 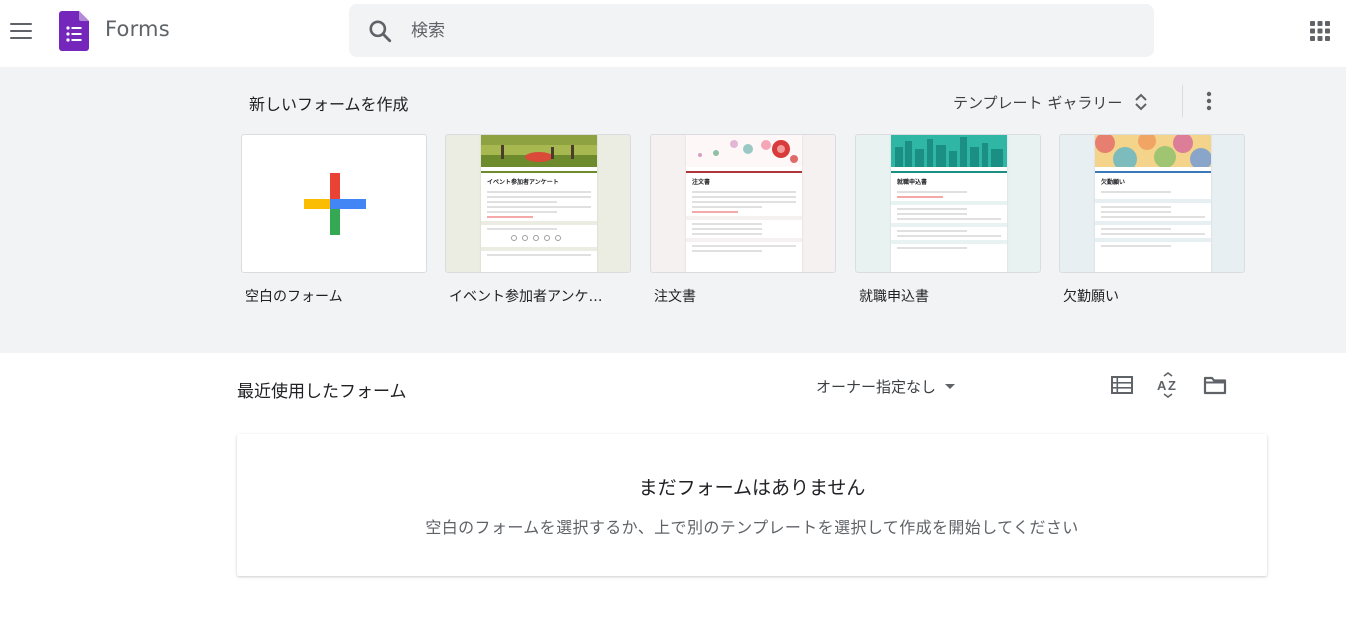 I want to click on plus-icon, so click(x=335, y=204).